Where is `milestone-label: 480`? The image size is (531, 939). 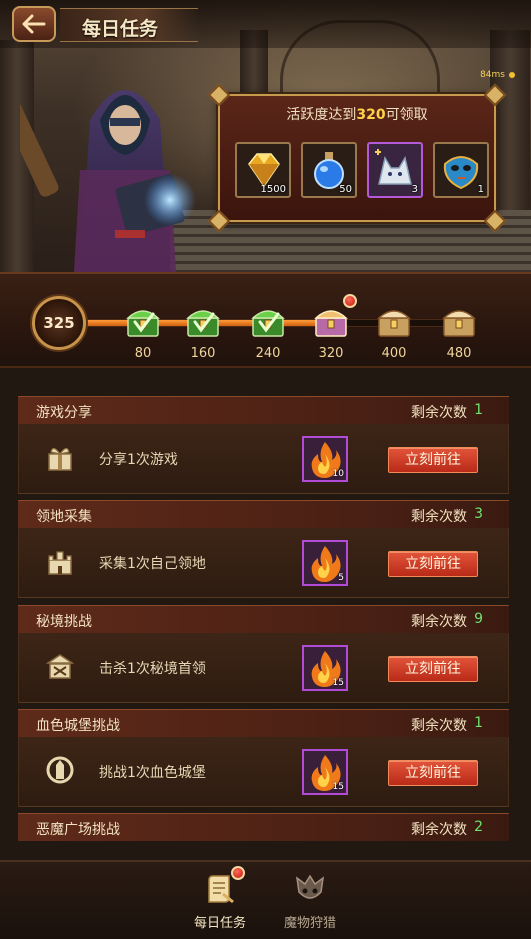 milestone-label: 480 is located at coordinates (459, 353).